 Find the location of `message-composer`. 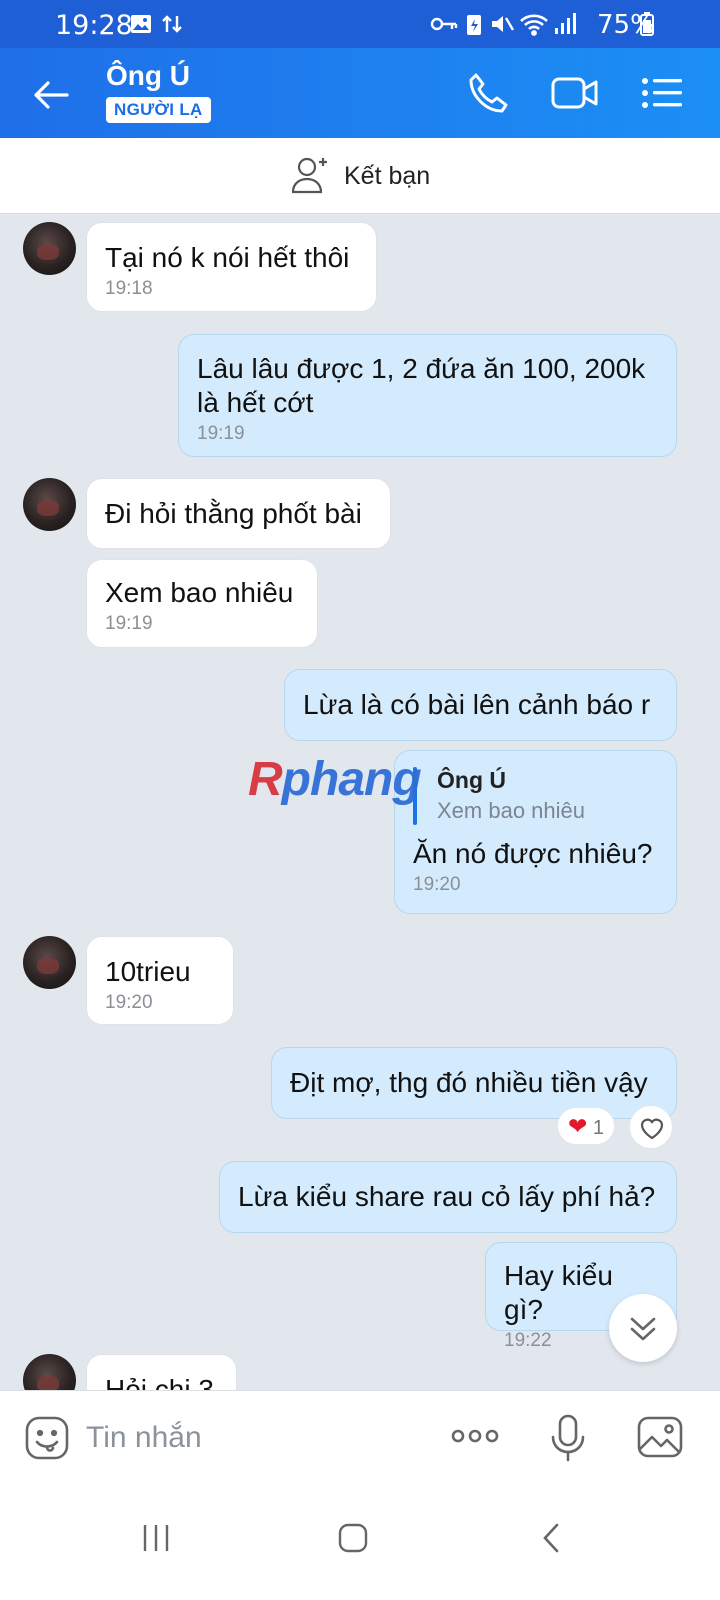

message-composer is located at coordinates (360, 1438).